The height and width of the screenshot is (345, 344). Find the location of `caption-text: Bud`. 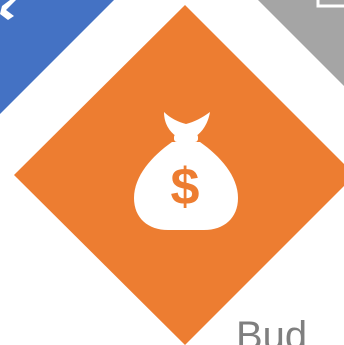

caption-text: Bud is located at coordinates (272, 329).